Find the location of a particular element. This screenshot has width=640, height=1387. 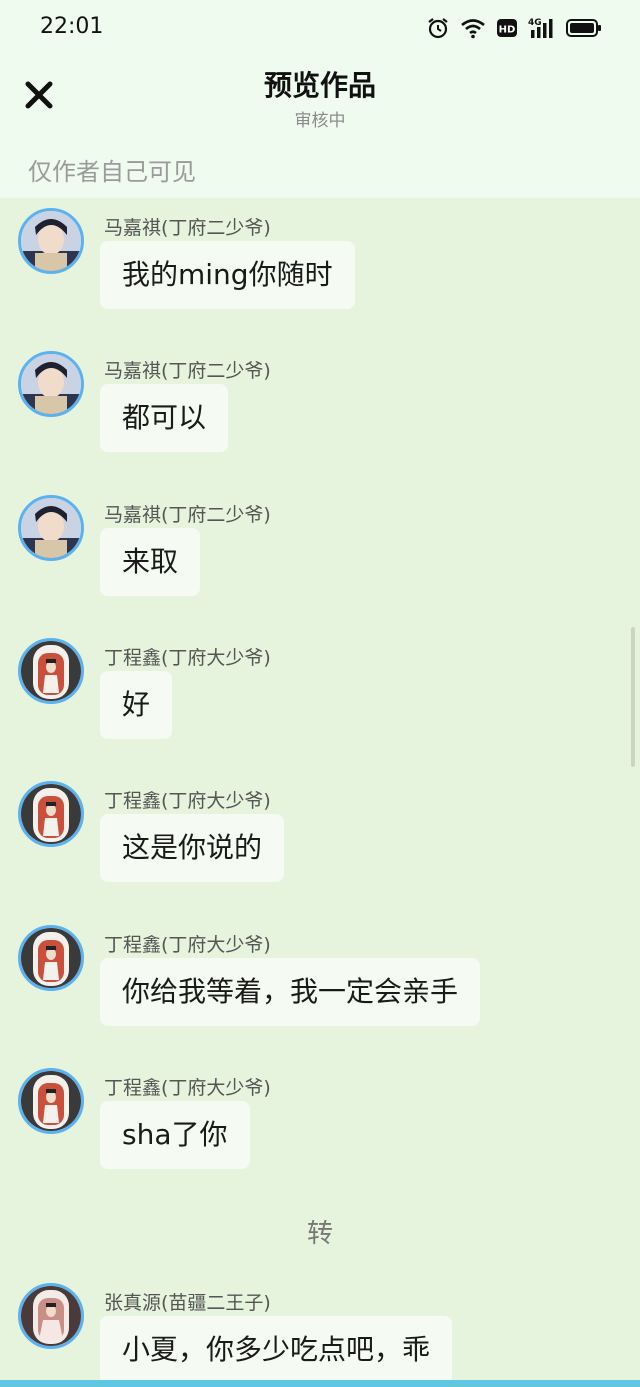

top-bar: 22:01 HD 4G 预览作品 审核中 仅作者自己可见 is located at coordinates (320, 99).